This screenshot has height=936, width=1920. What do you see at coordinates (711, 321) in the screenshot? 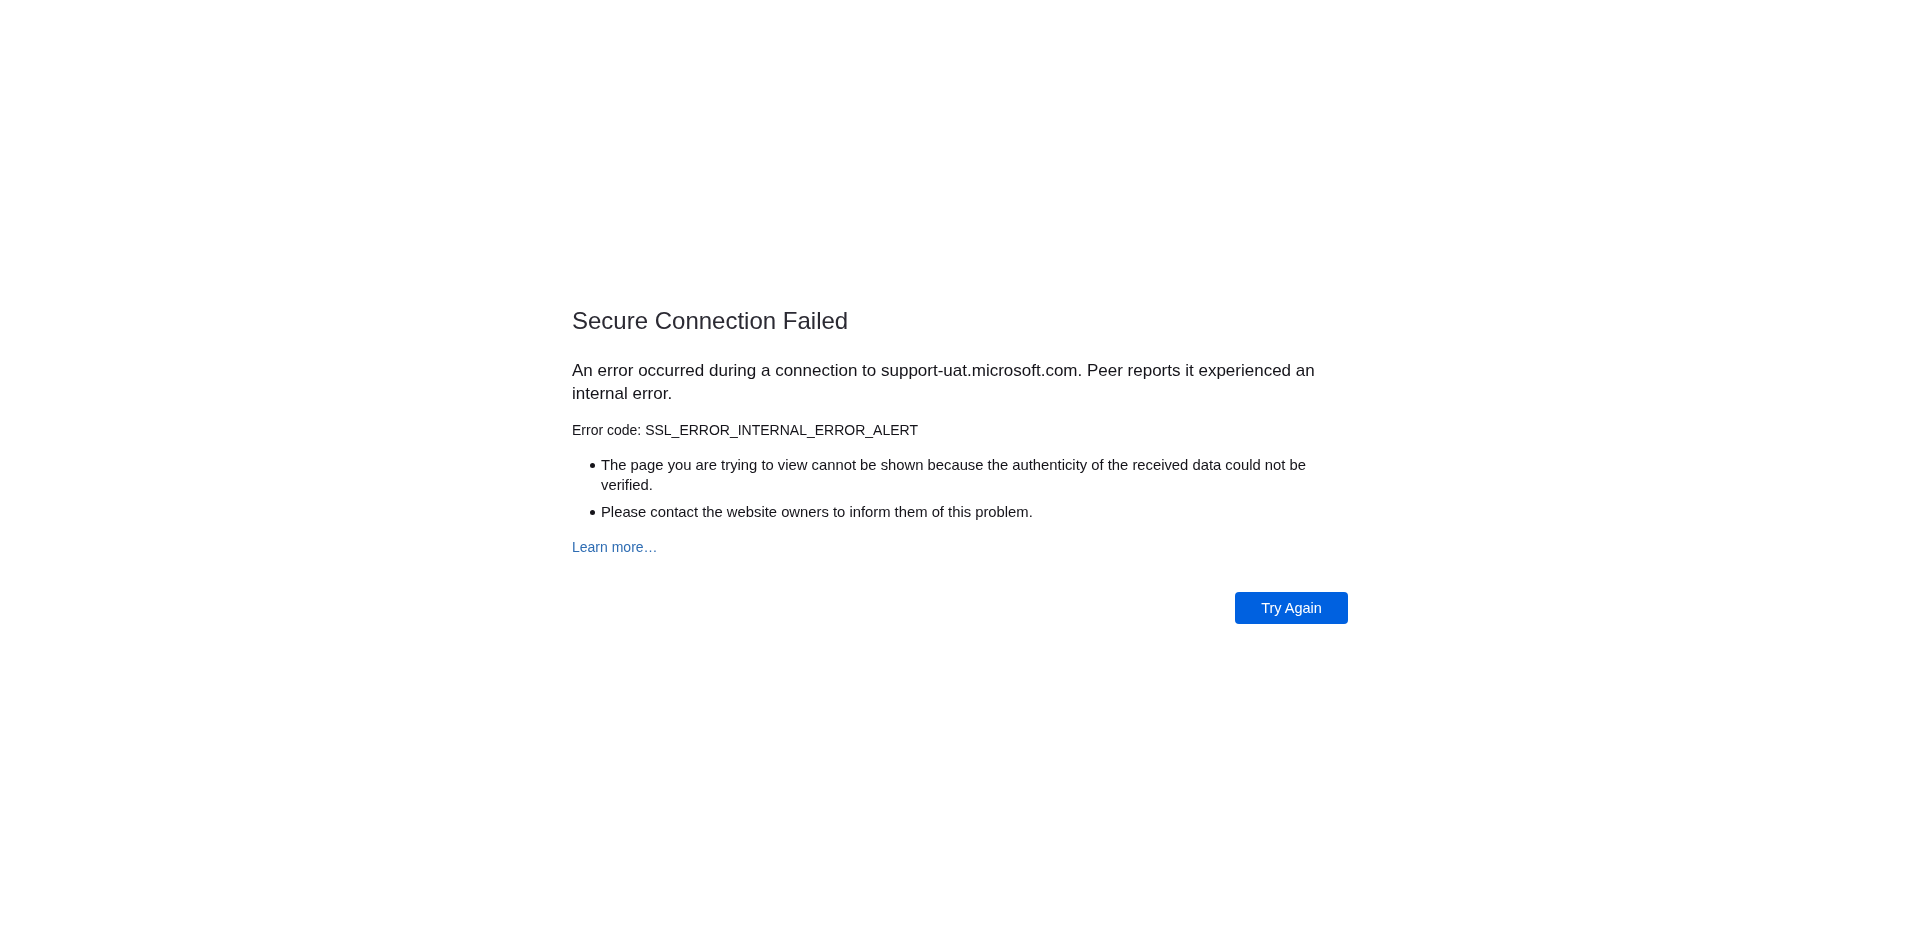
I see `page-title: Secure Connection Failed` at bounding box center [711, 321].